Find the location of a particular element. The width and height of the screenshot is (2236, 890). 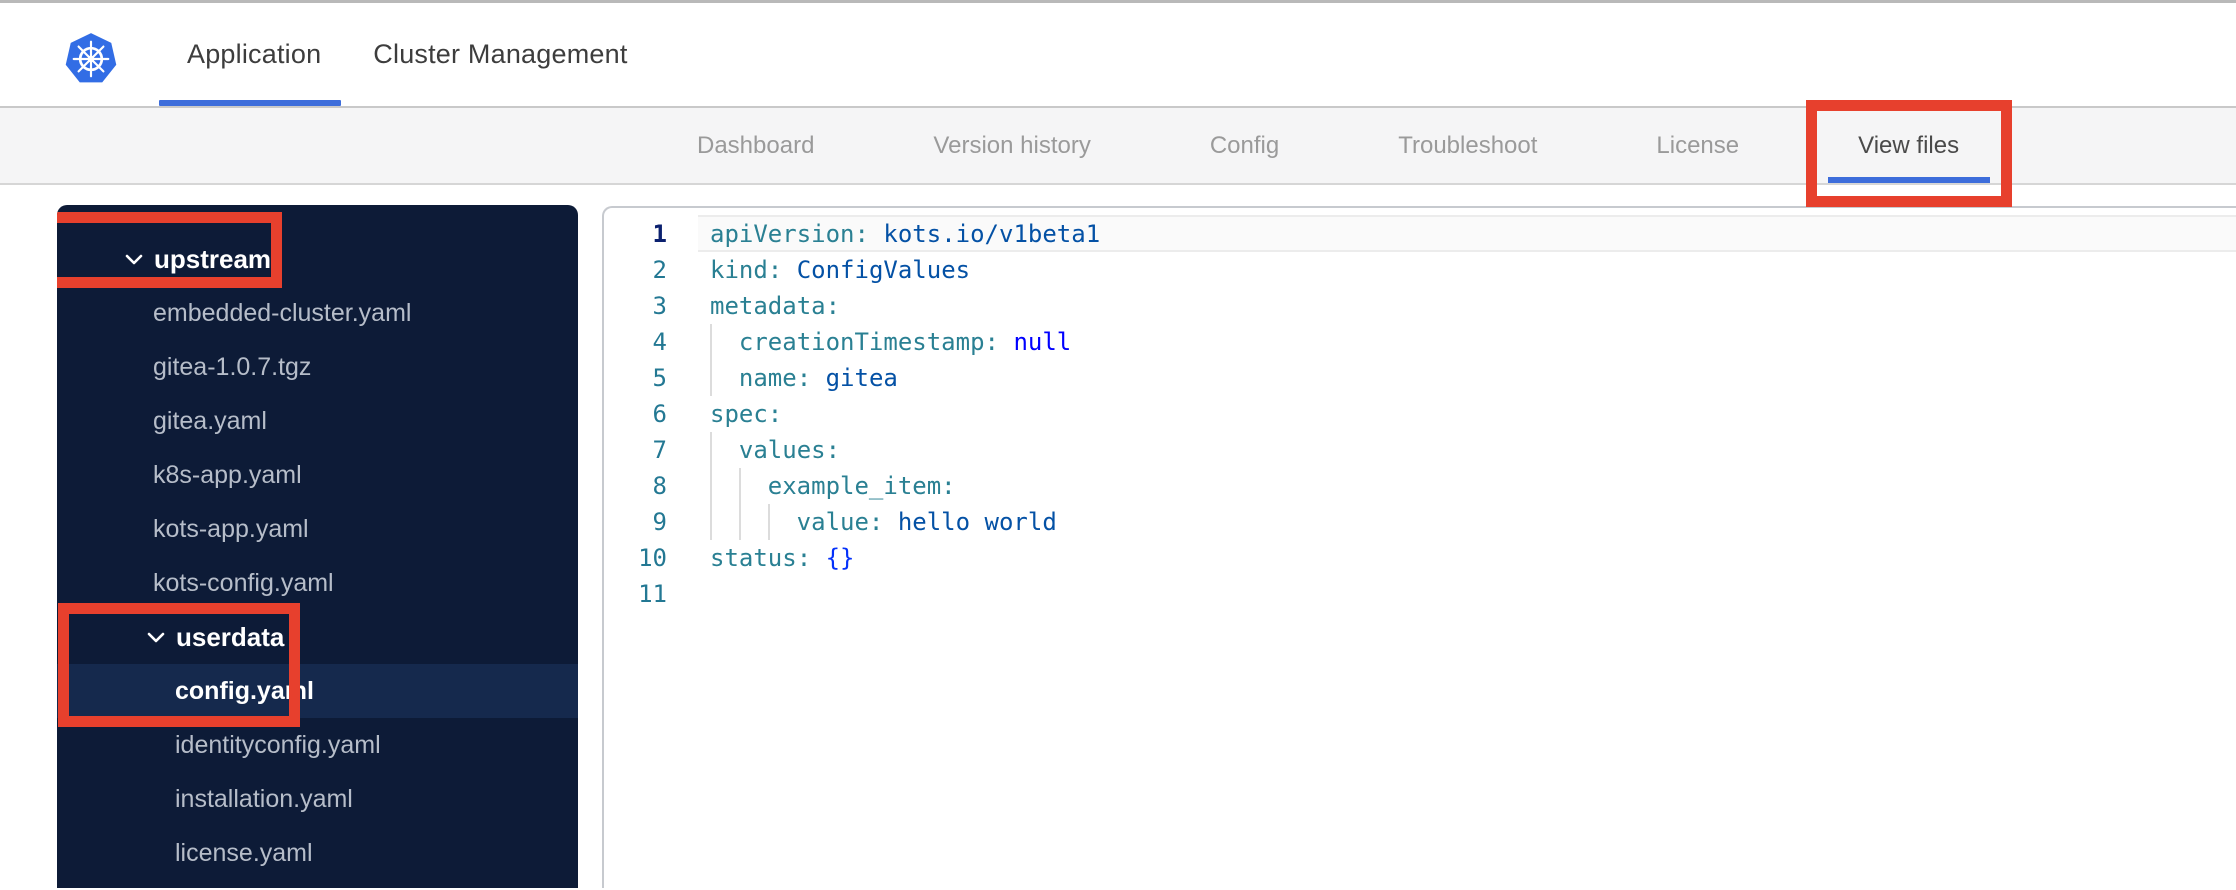

tree-item-gitea-yaml: gitea.yaml is located at coordinates (317, 421).